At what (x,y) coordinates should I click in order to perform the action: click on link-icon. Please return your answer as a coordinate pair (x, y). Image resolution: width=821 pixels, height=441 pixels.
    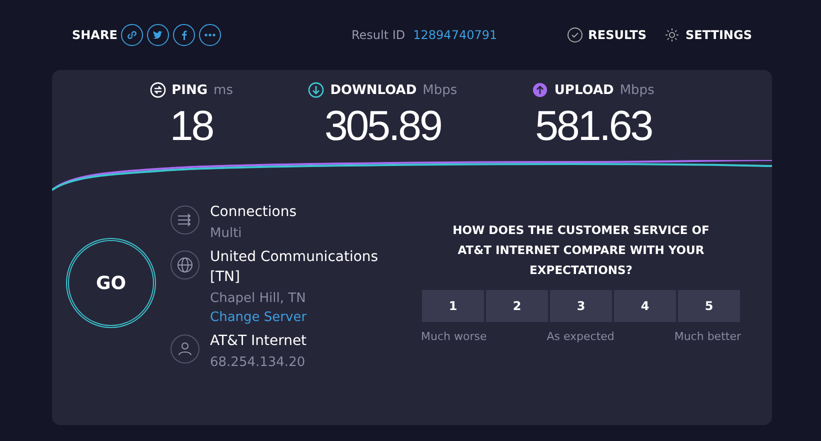
    Looking at the image, I should click on (132, 35).